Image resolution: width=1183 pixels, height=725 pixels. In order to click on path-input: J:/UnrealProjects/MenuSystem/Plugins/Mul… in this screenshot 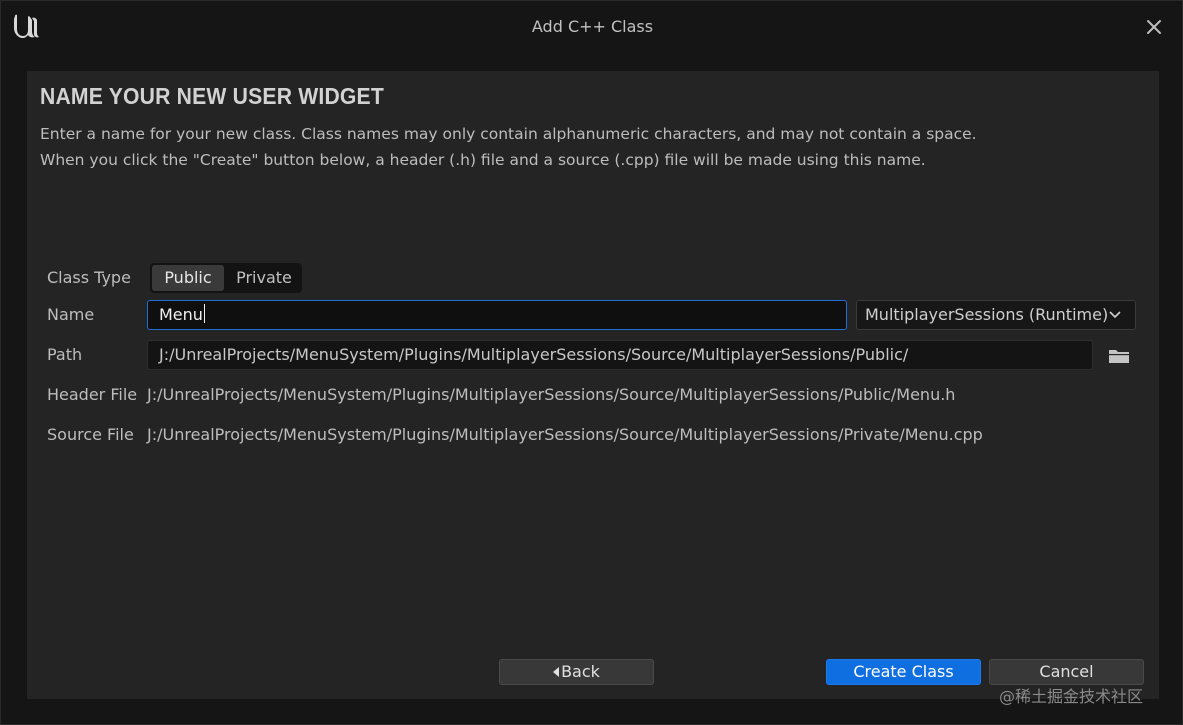, I will do `click(620, 355)`.